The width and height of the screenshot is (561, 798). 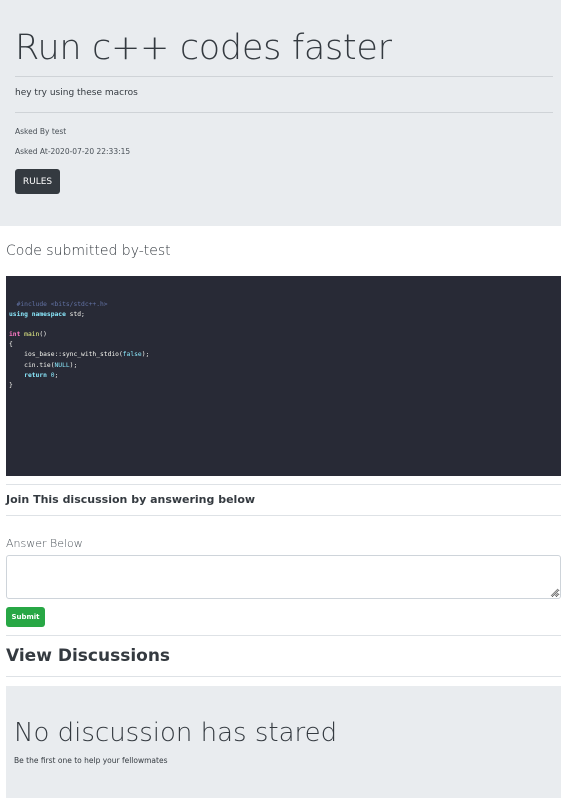 I want to click on asked-by: Asked By test, so click(x=41, y=131).